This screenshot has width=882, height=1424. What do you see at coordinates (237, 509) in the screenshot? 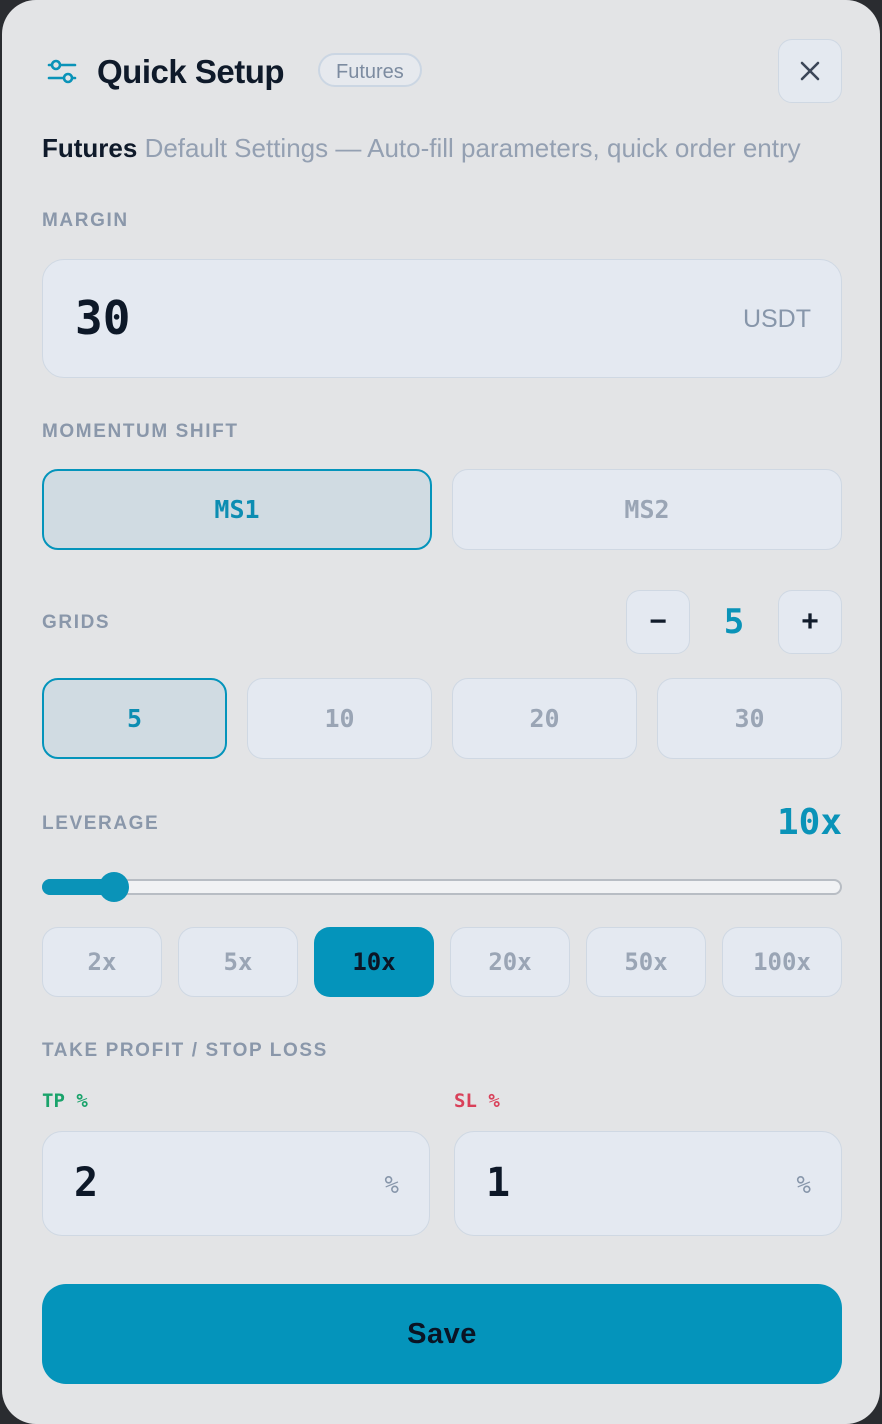
I see `momentum-option-ms1: MS1` at bounding box center [237, 509].